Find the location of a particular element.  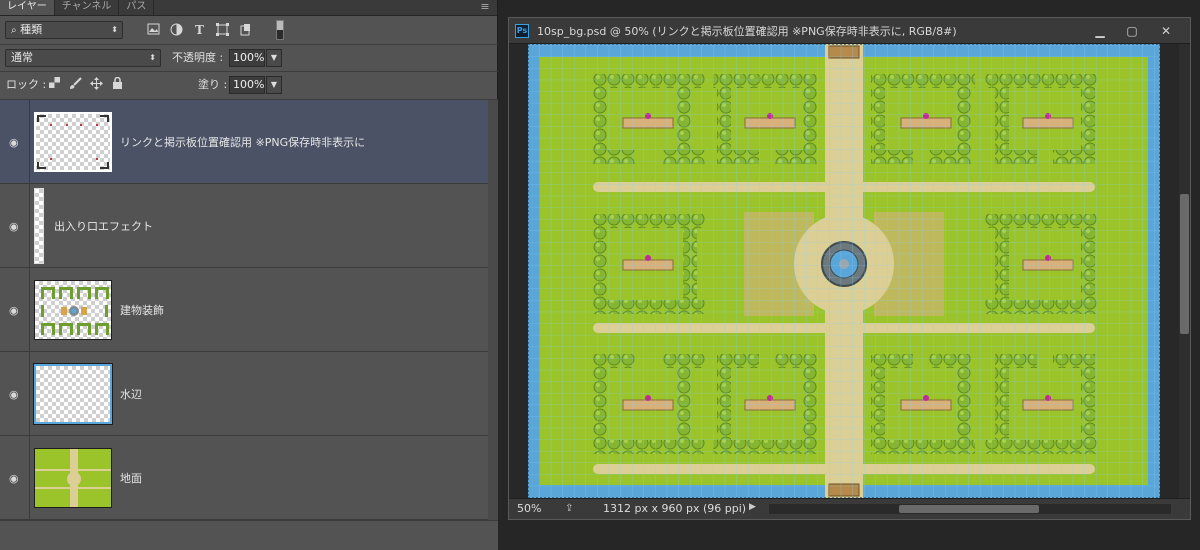

lock-pixels-icon is located at coordinates (54, 84).